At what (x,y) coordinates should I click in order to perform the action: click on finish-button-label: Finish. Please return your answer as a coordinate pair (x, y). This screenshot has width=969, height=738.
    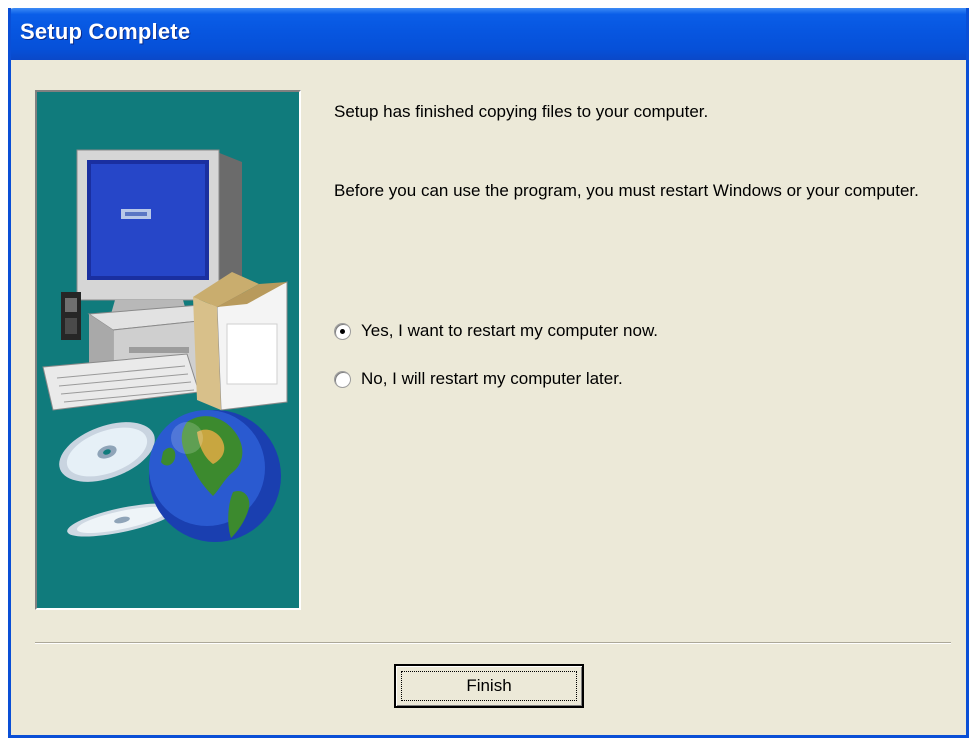
    Looking at the image, I should click on (489, 685).